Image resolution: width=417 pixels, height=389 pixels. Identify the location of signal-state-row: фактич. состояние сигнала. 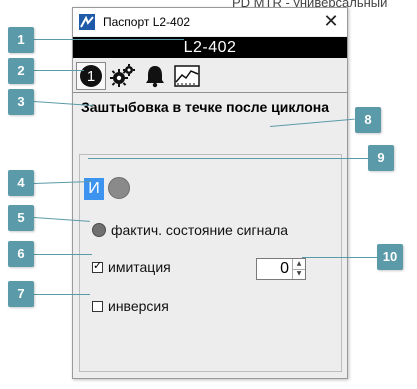
(190, 230).